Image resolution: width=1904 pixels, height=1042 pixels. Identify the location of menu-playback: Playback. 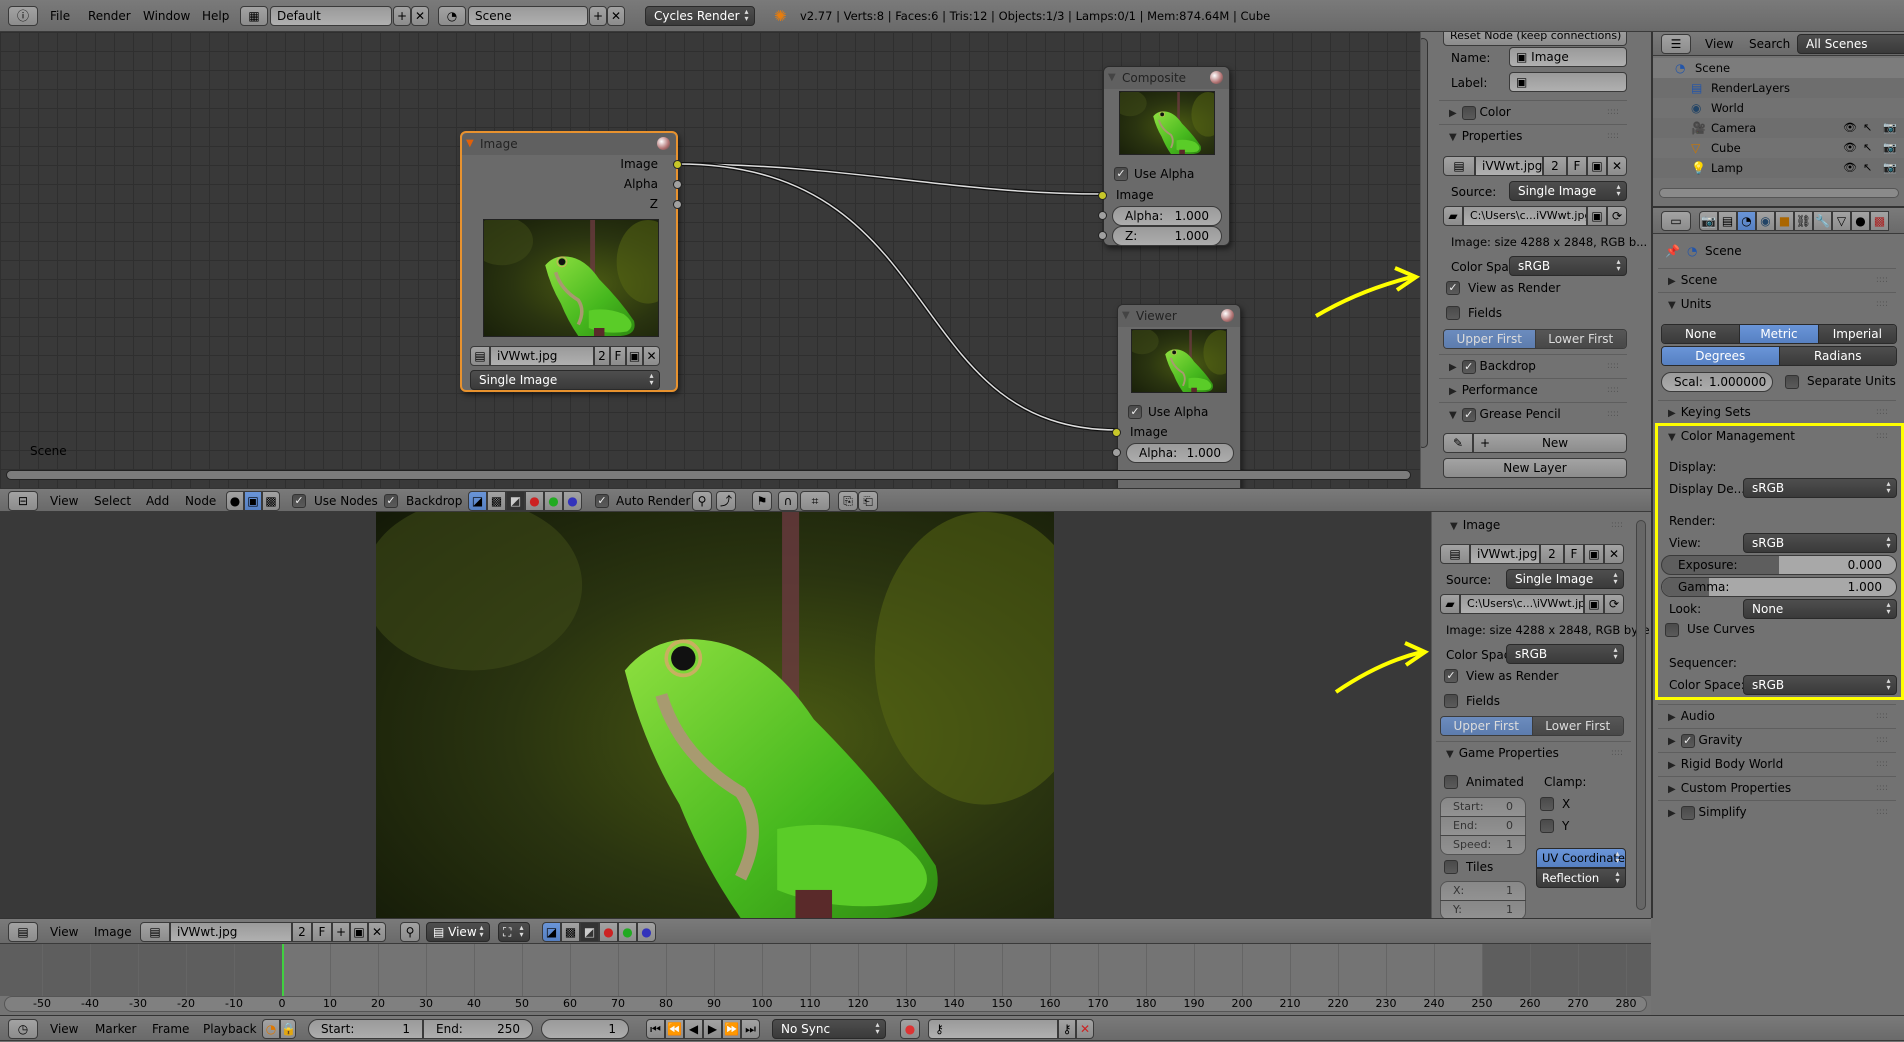
(230, 1029).